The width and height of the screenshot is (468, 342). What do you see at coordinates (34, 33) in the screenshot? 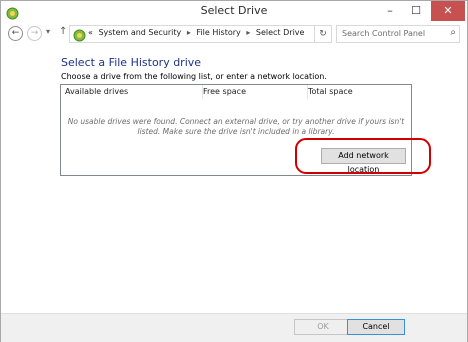
I see `forward-arrow-icon: →` at bounding box center [34, 33].